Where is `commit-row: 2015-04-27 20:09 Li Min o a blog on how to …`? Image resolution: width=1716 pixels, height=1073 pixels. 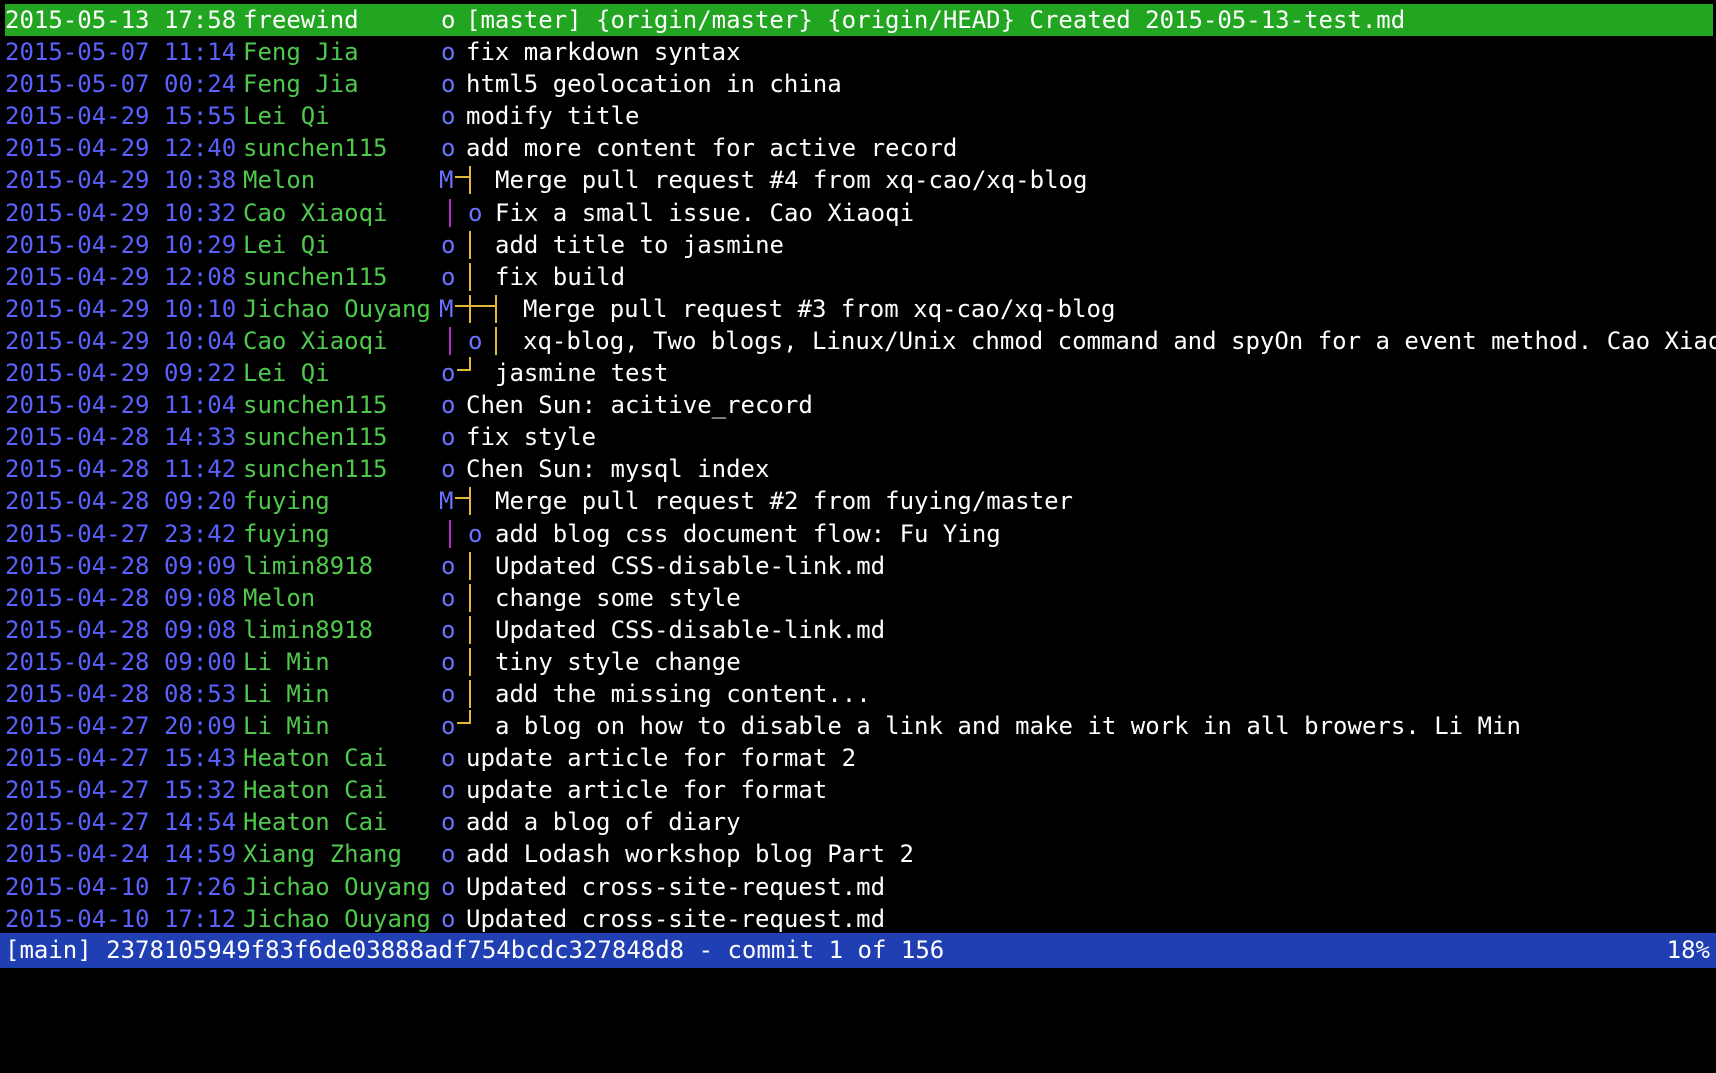 commit-row: 2015-04-27 20:09 Li Min o a blog on how to … is located at coordinates (859, 726).